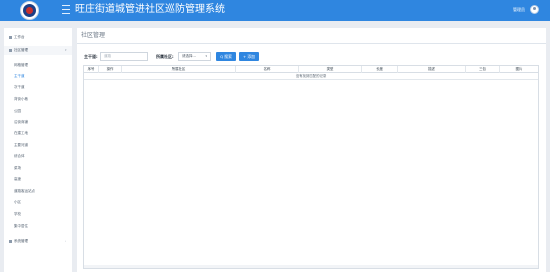 This screenshot has height=272, width=550. Describe the element at coordinates (150, 9) in the screenshot. I see `app-title: 旺庄街道城管进社区巡防管理系统` at that location.